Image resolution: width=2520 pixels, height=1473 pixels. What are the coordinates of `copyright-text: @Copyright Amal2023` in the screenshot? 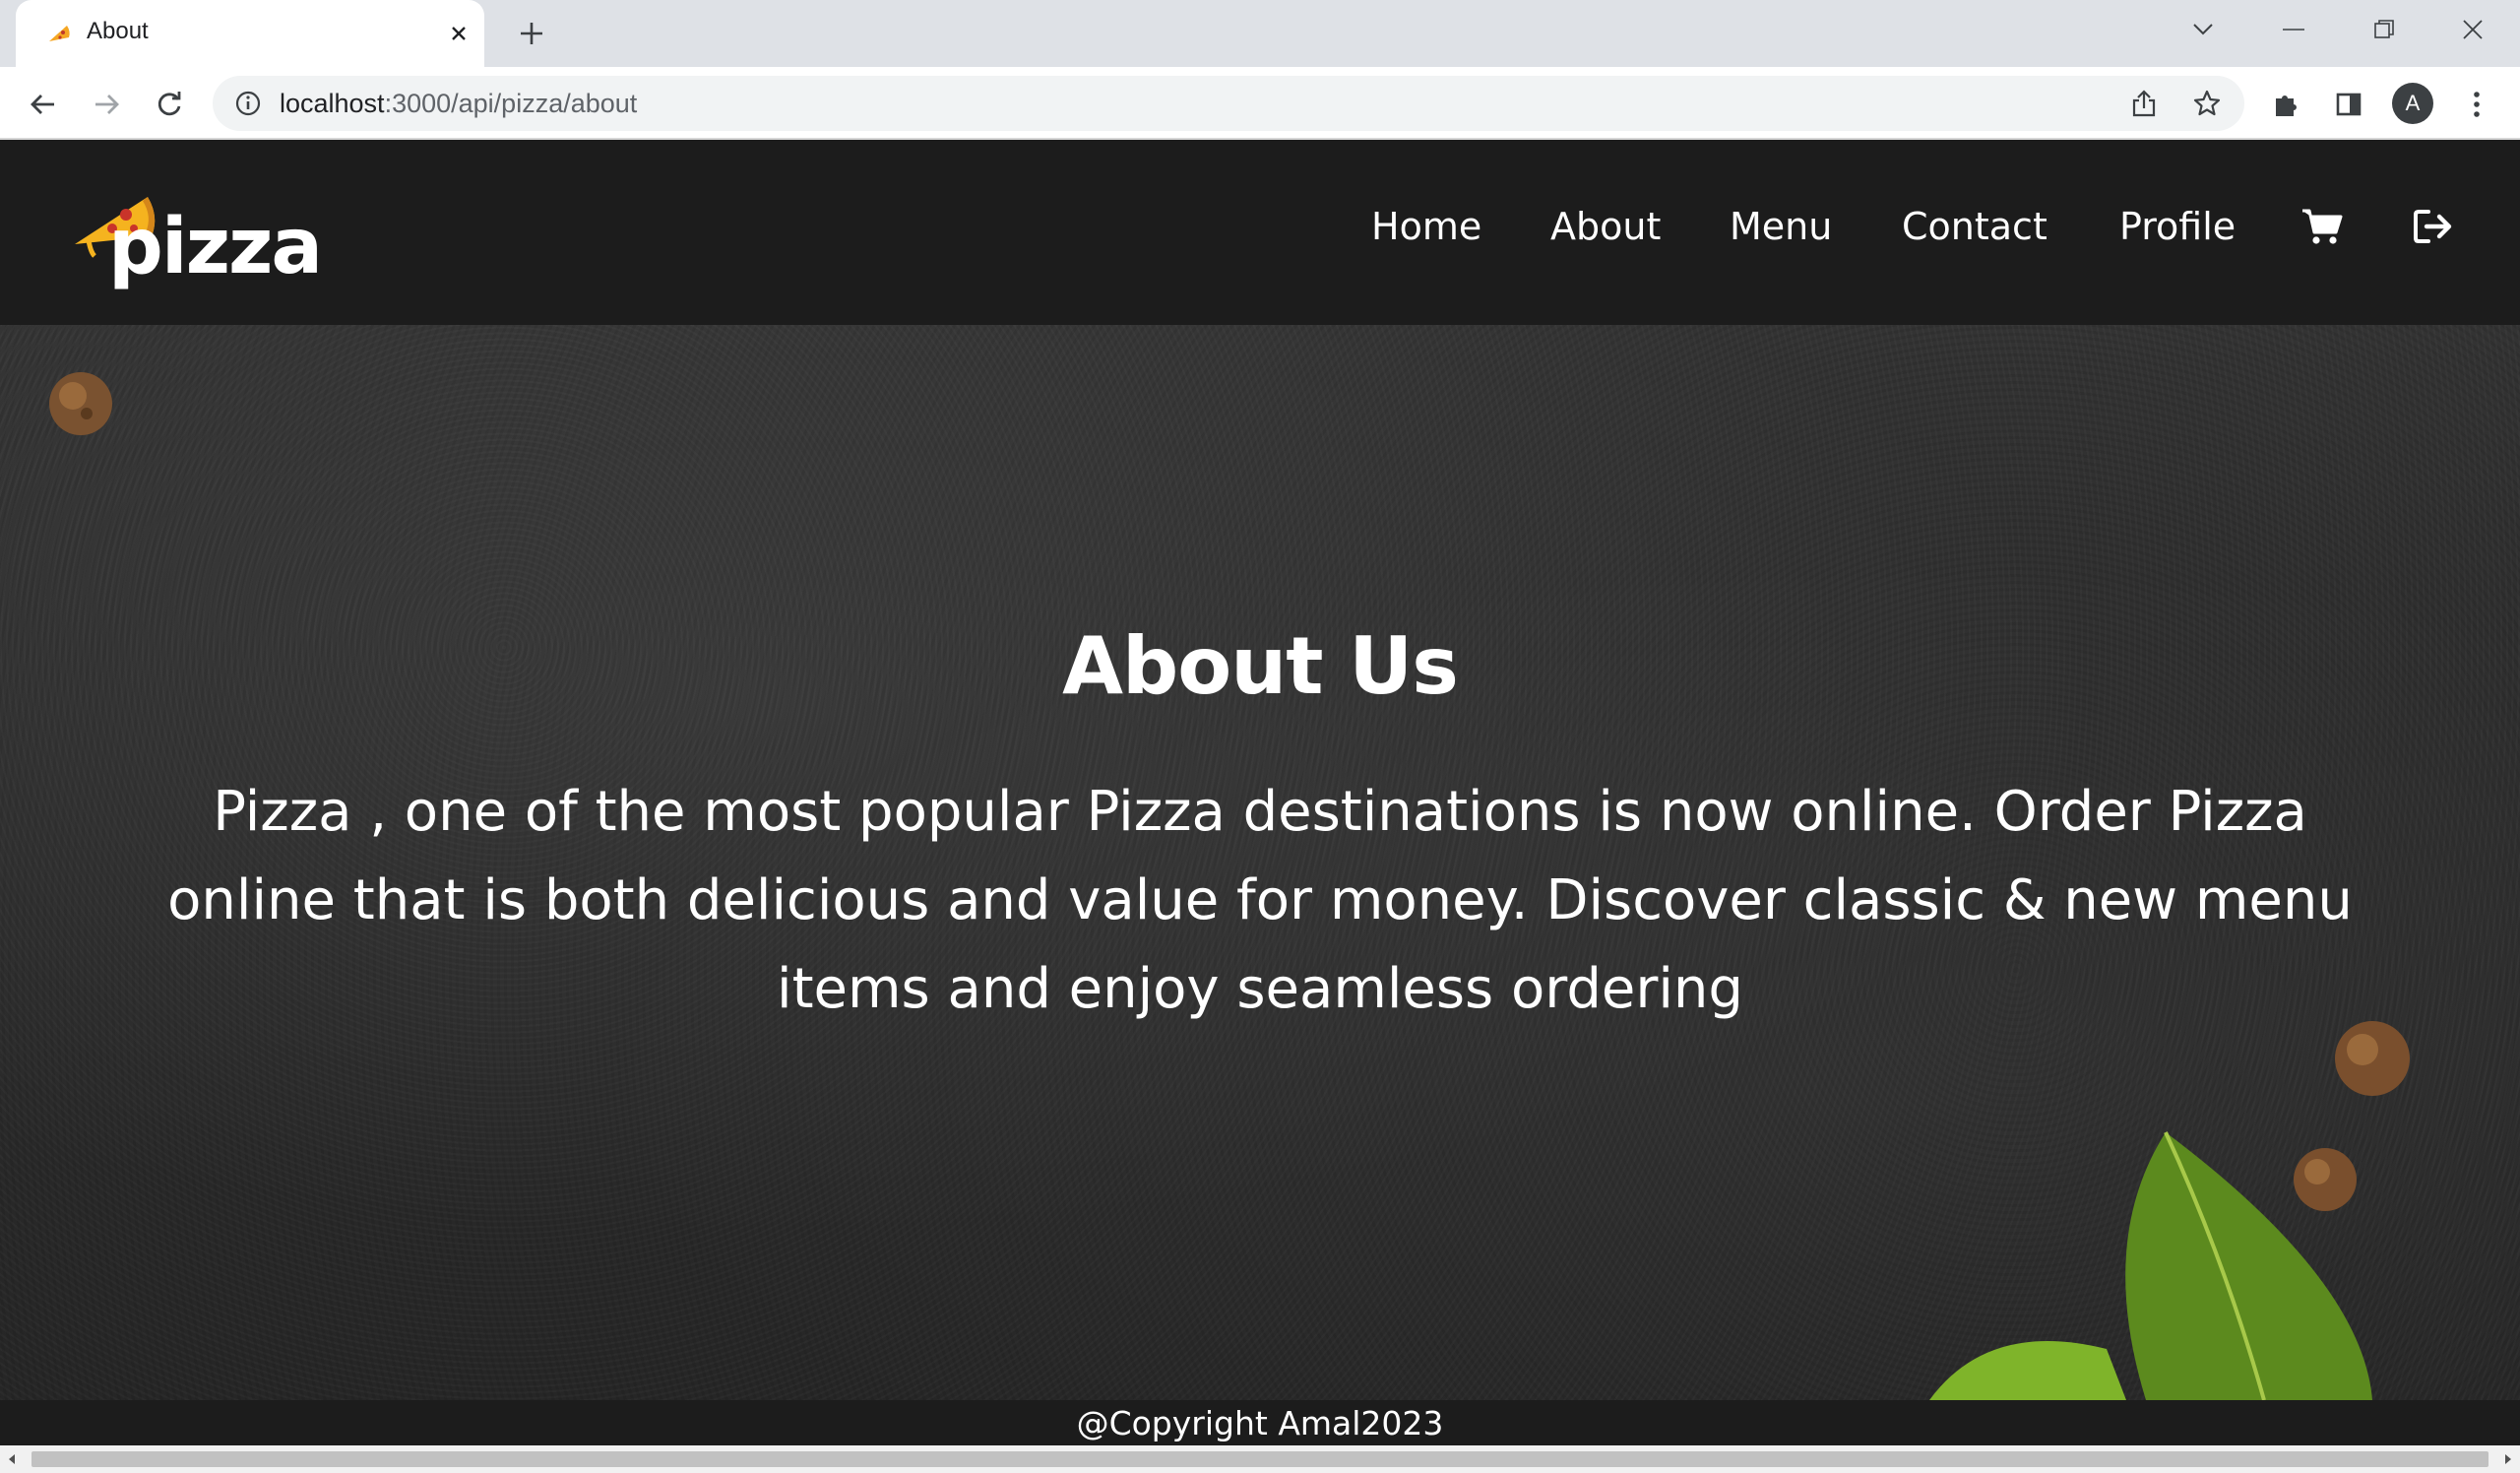 It's located at (1260, 1423).